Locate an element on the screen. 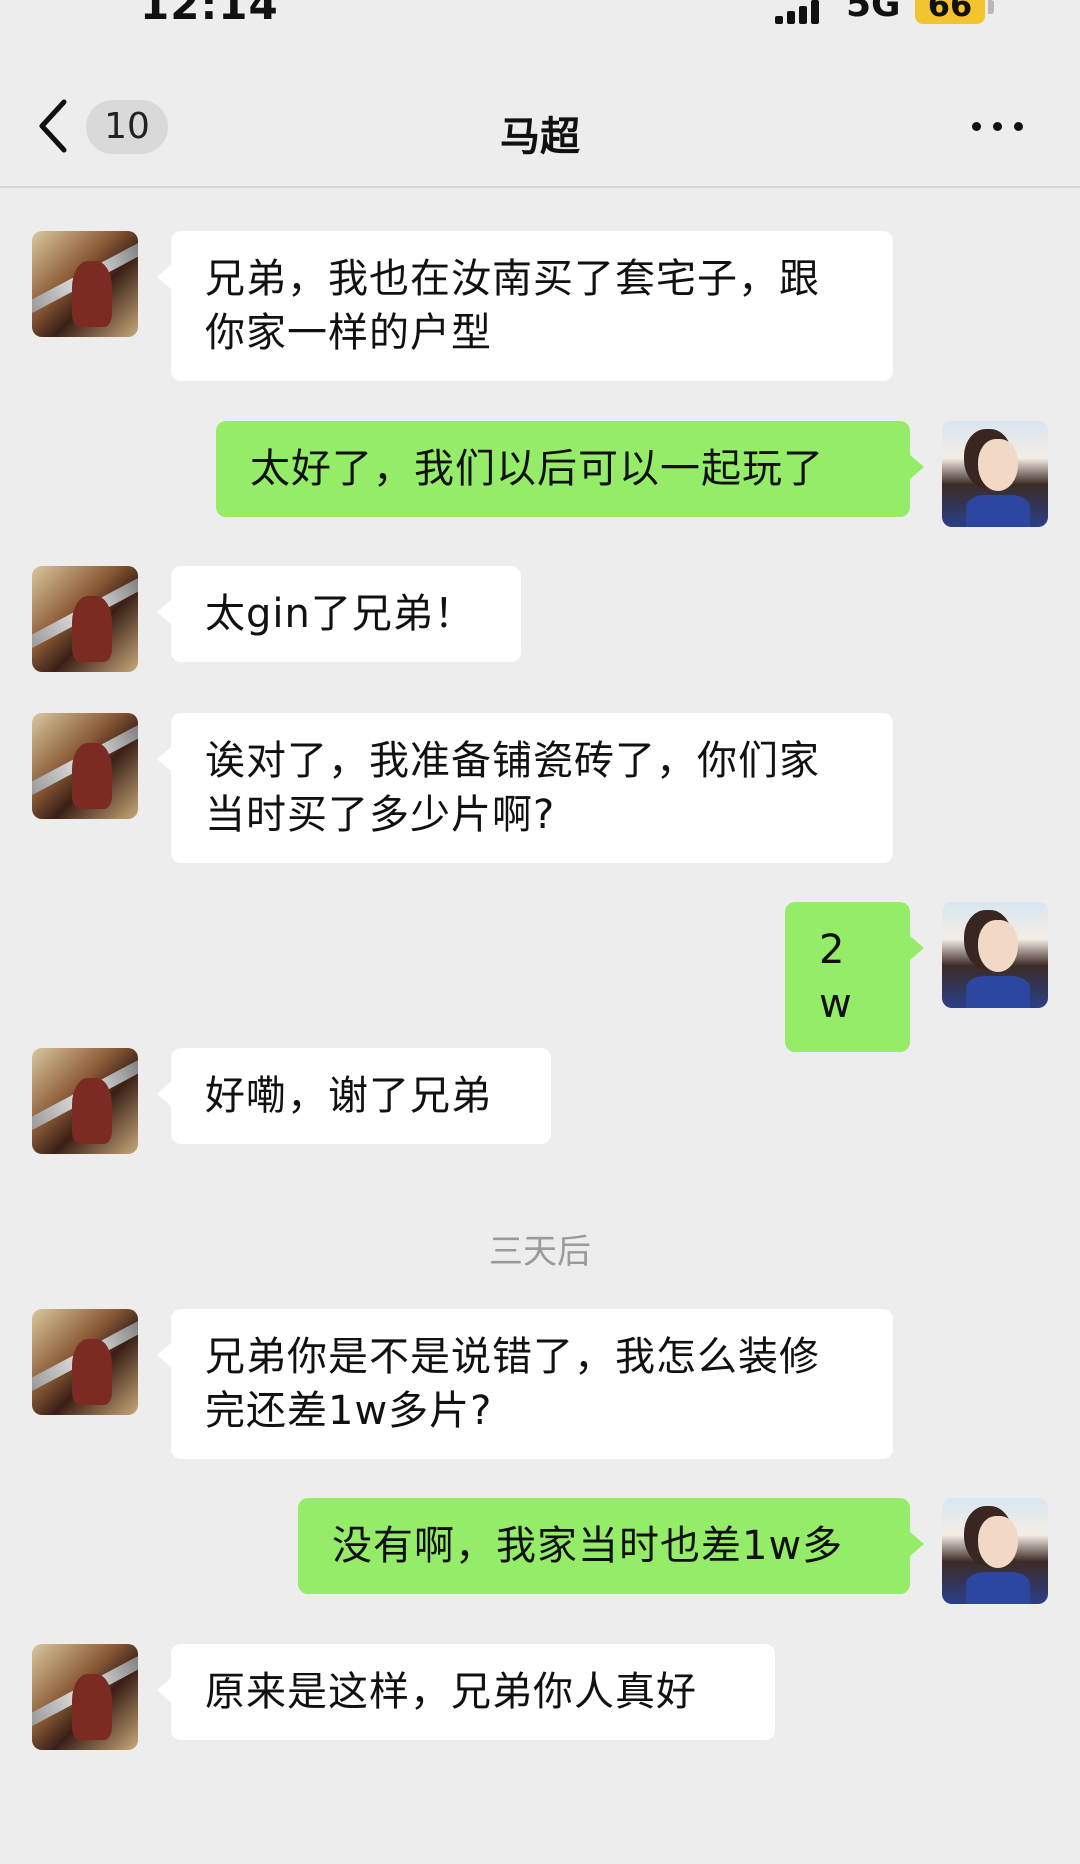  battery-level: 66 is located at coordinates (950, 12).